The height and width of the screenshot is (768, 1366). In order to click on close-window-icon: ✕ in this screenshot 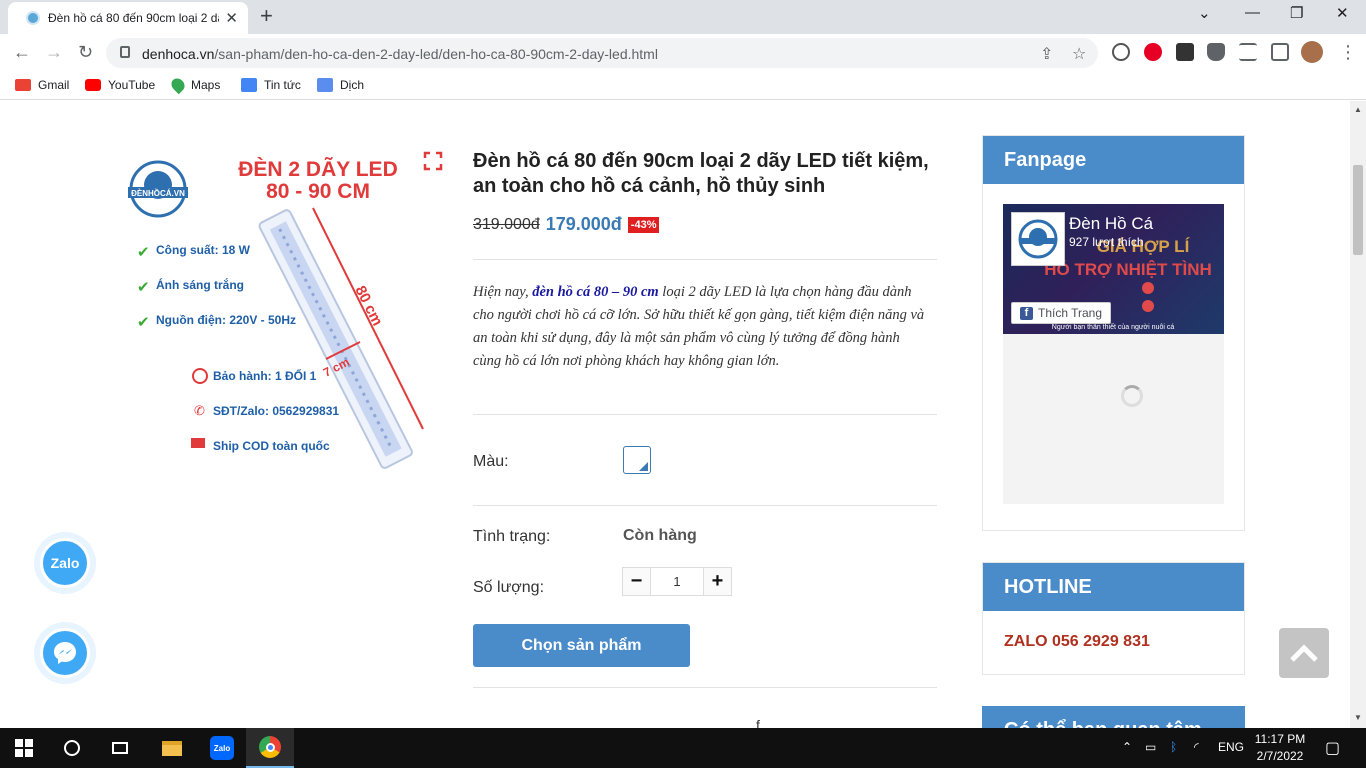, I will do `click(1342, 13)`.